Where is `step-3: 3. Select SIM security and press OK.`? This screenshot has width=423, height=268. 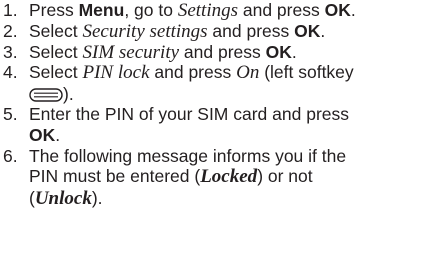
step-3: 3. Select SIM security and press OK. is located at coordinates (211, 52).